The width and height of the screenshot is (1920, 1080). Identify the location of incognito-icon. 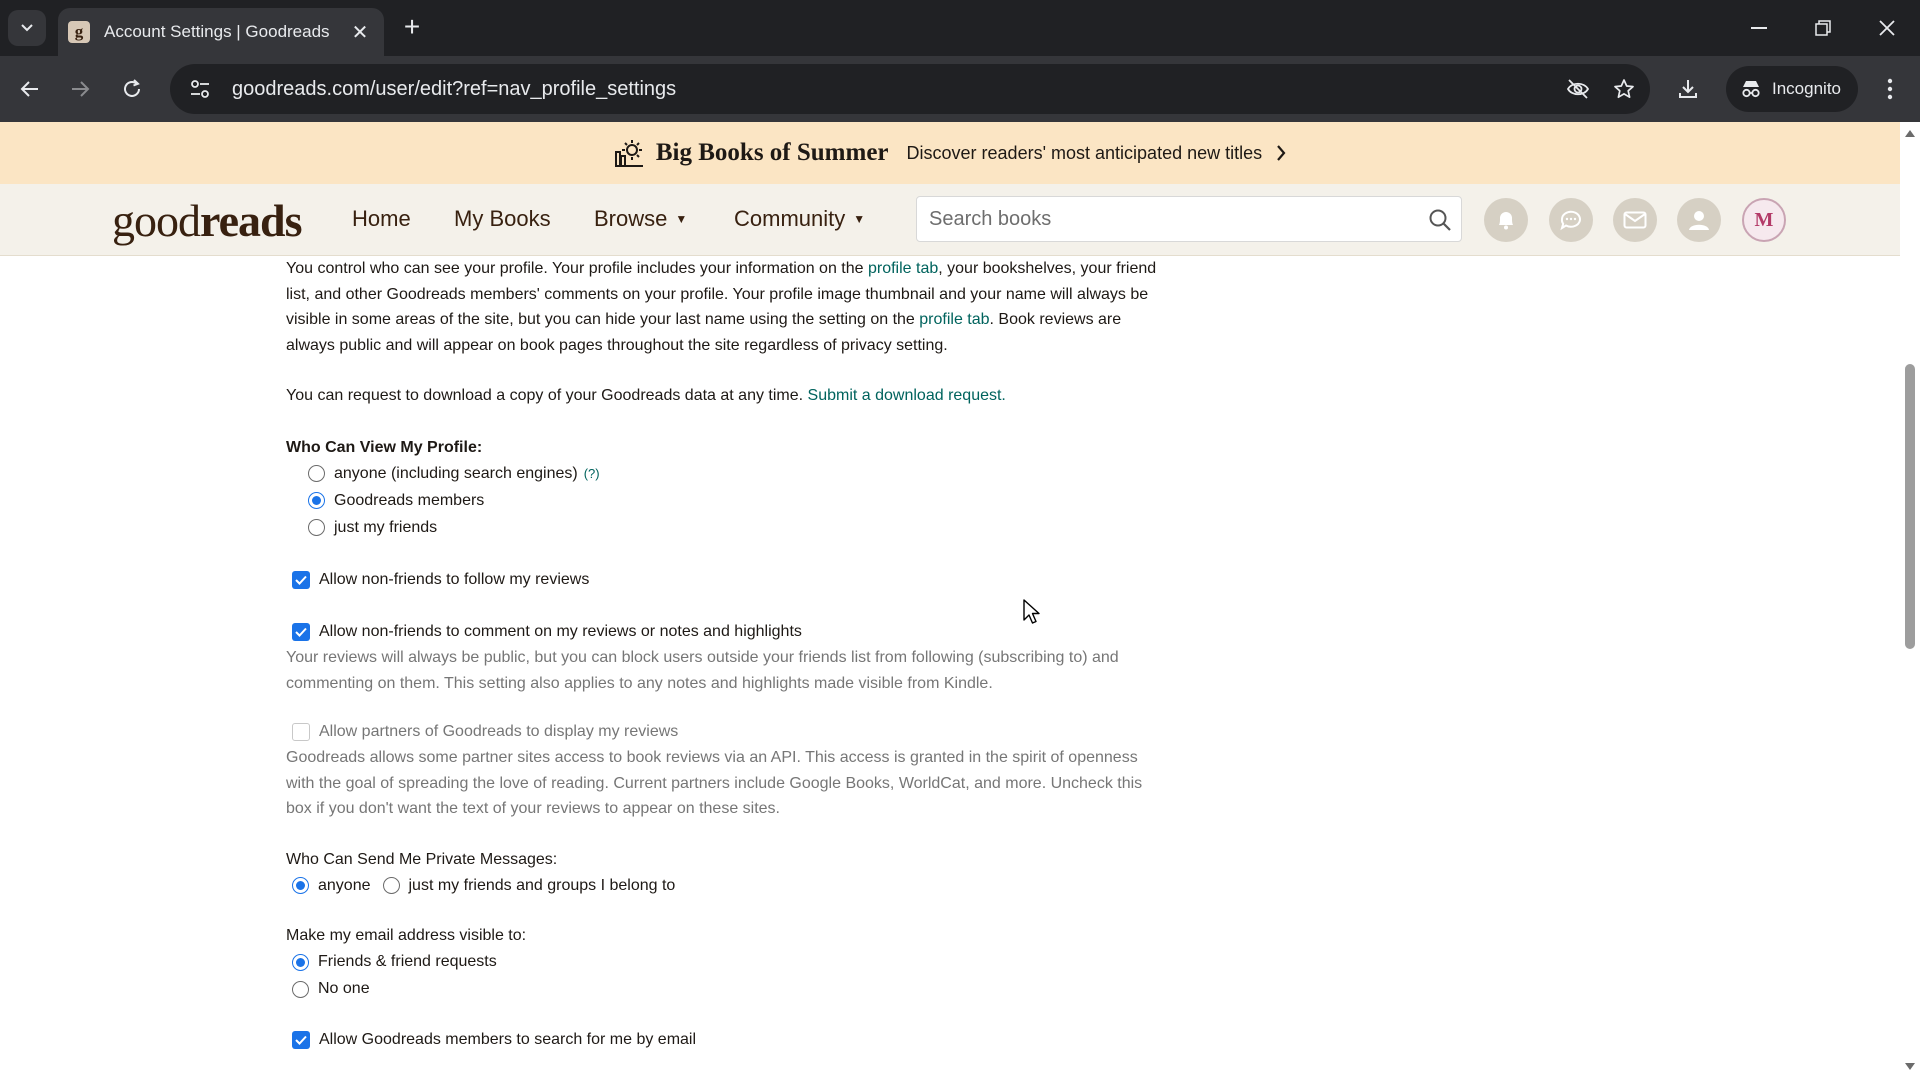
(1751, 89).